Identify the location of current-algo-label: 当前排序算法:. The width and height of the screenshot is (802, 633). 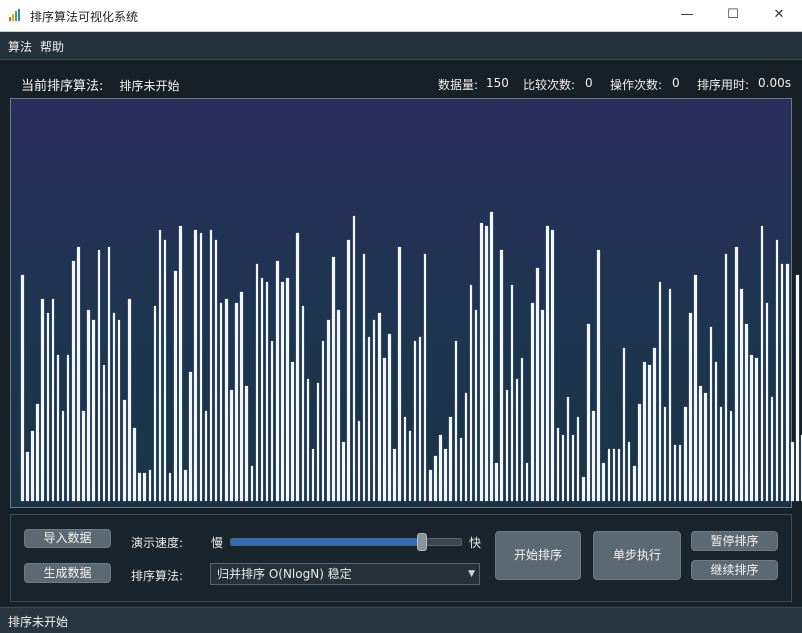
(62, 86).